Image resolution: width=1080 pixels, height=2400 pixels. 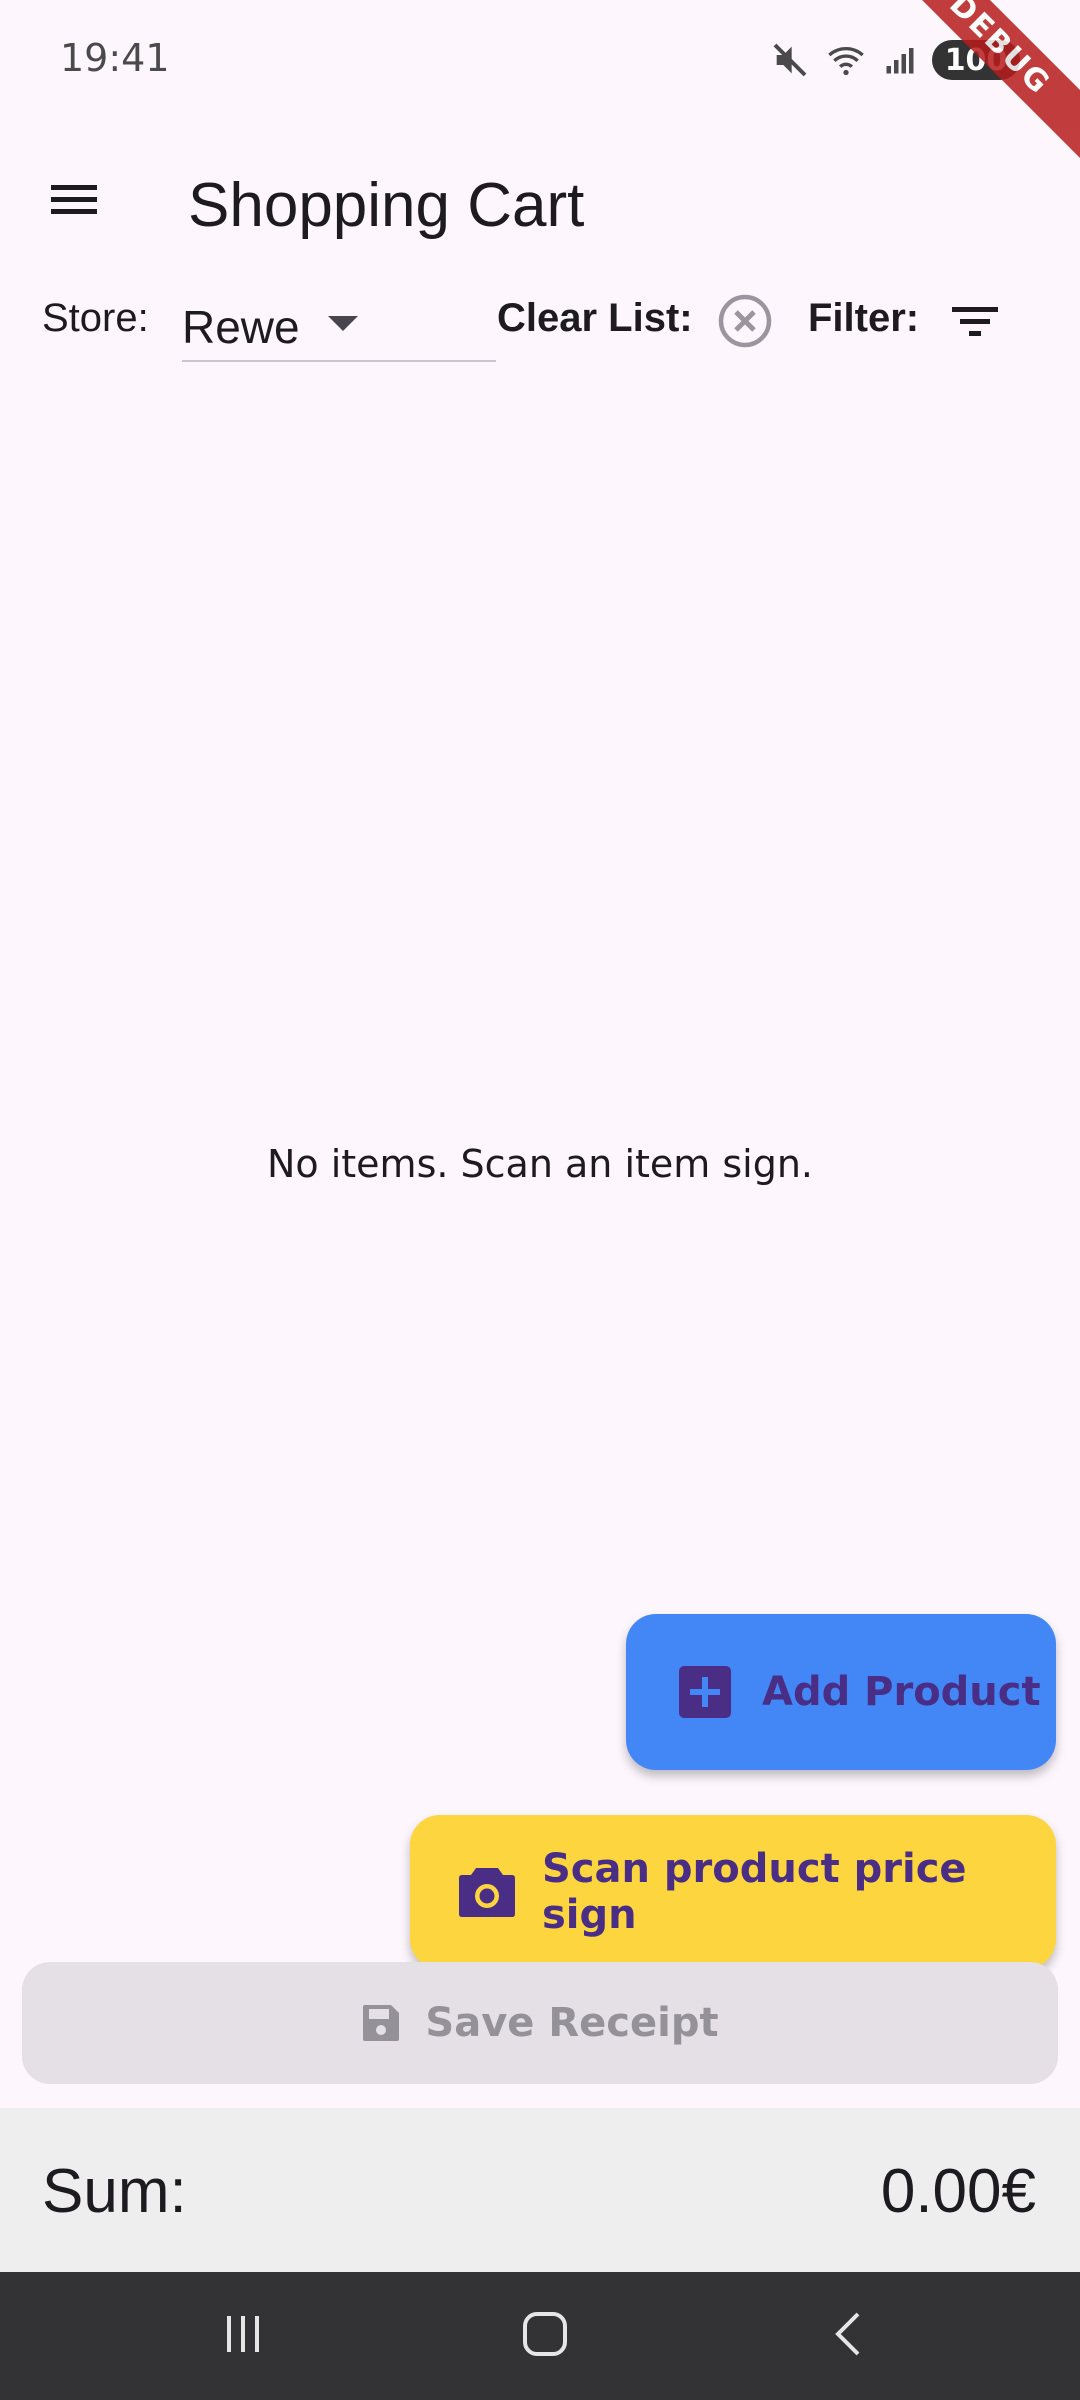 I want to click on menu-button, so click(x=74, y=202).